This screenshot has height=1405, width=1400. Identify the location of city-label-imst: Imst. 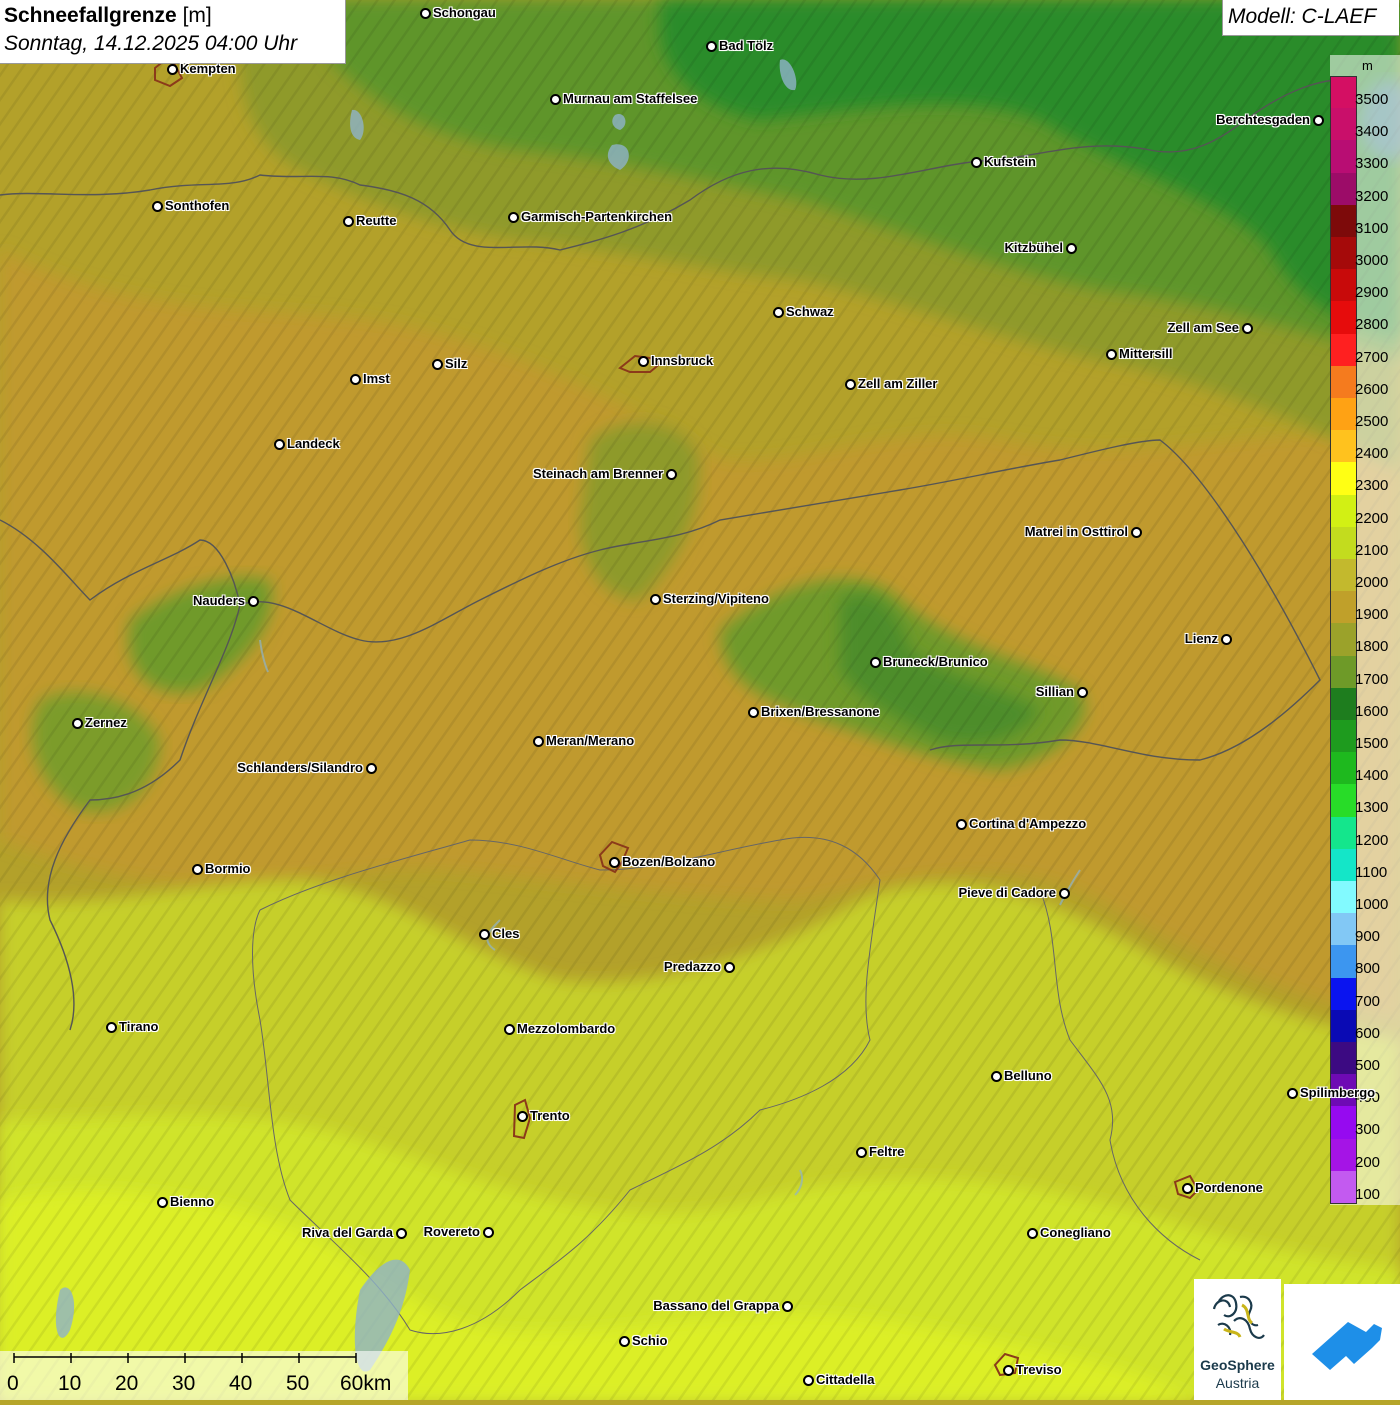
(376, 378).